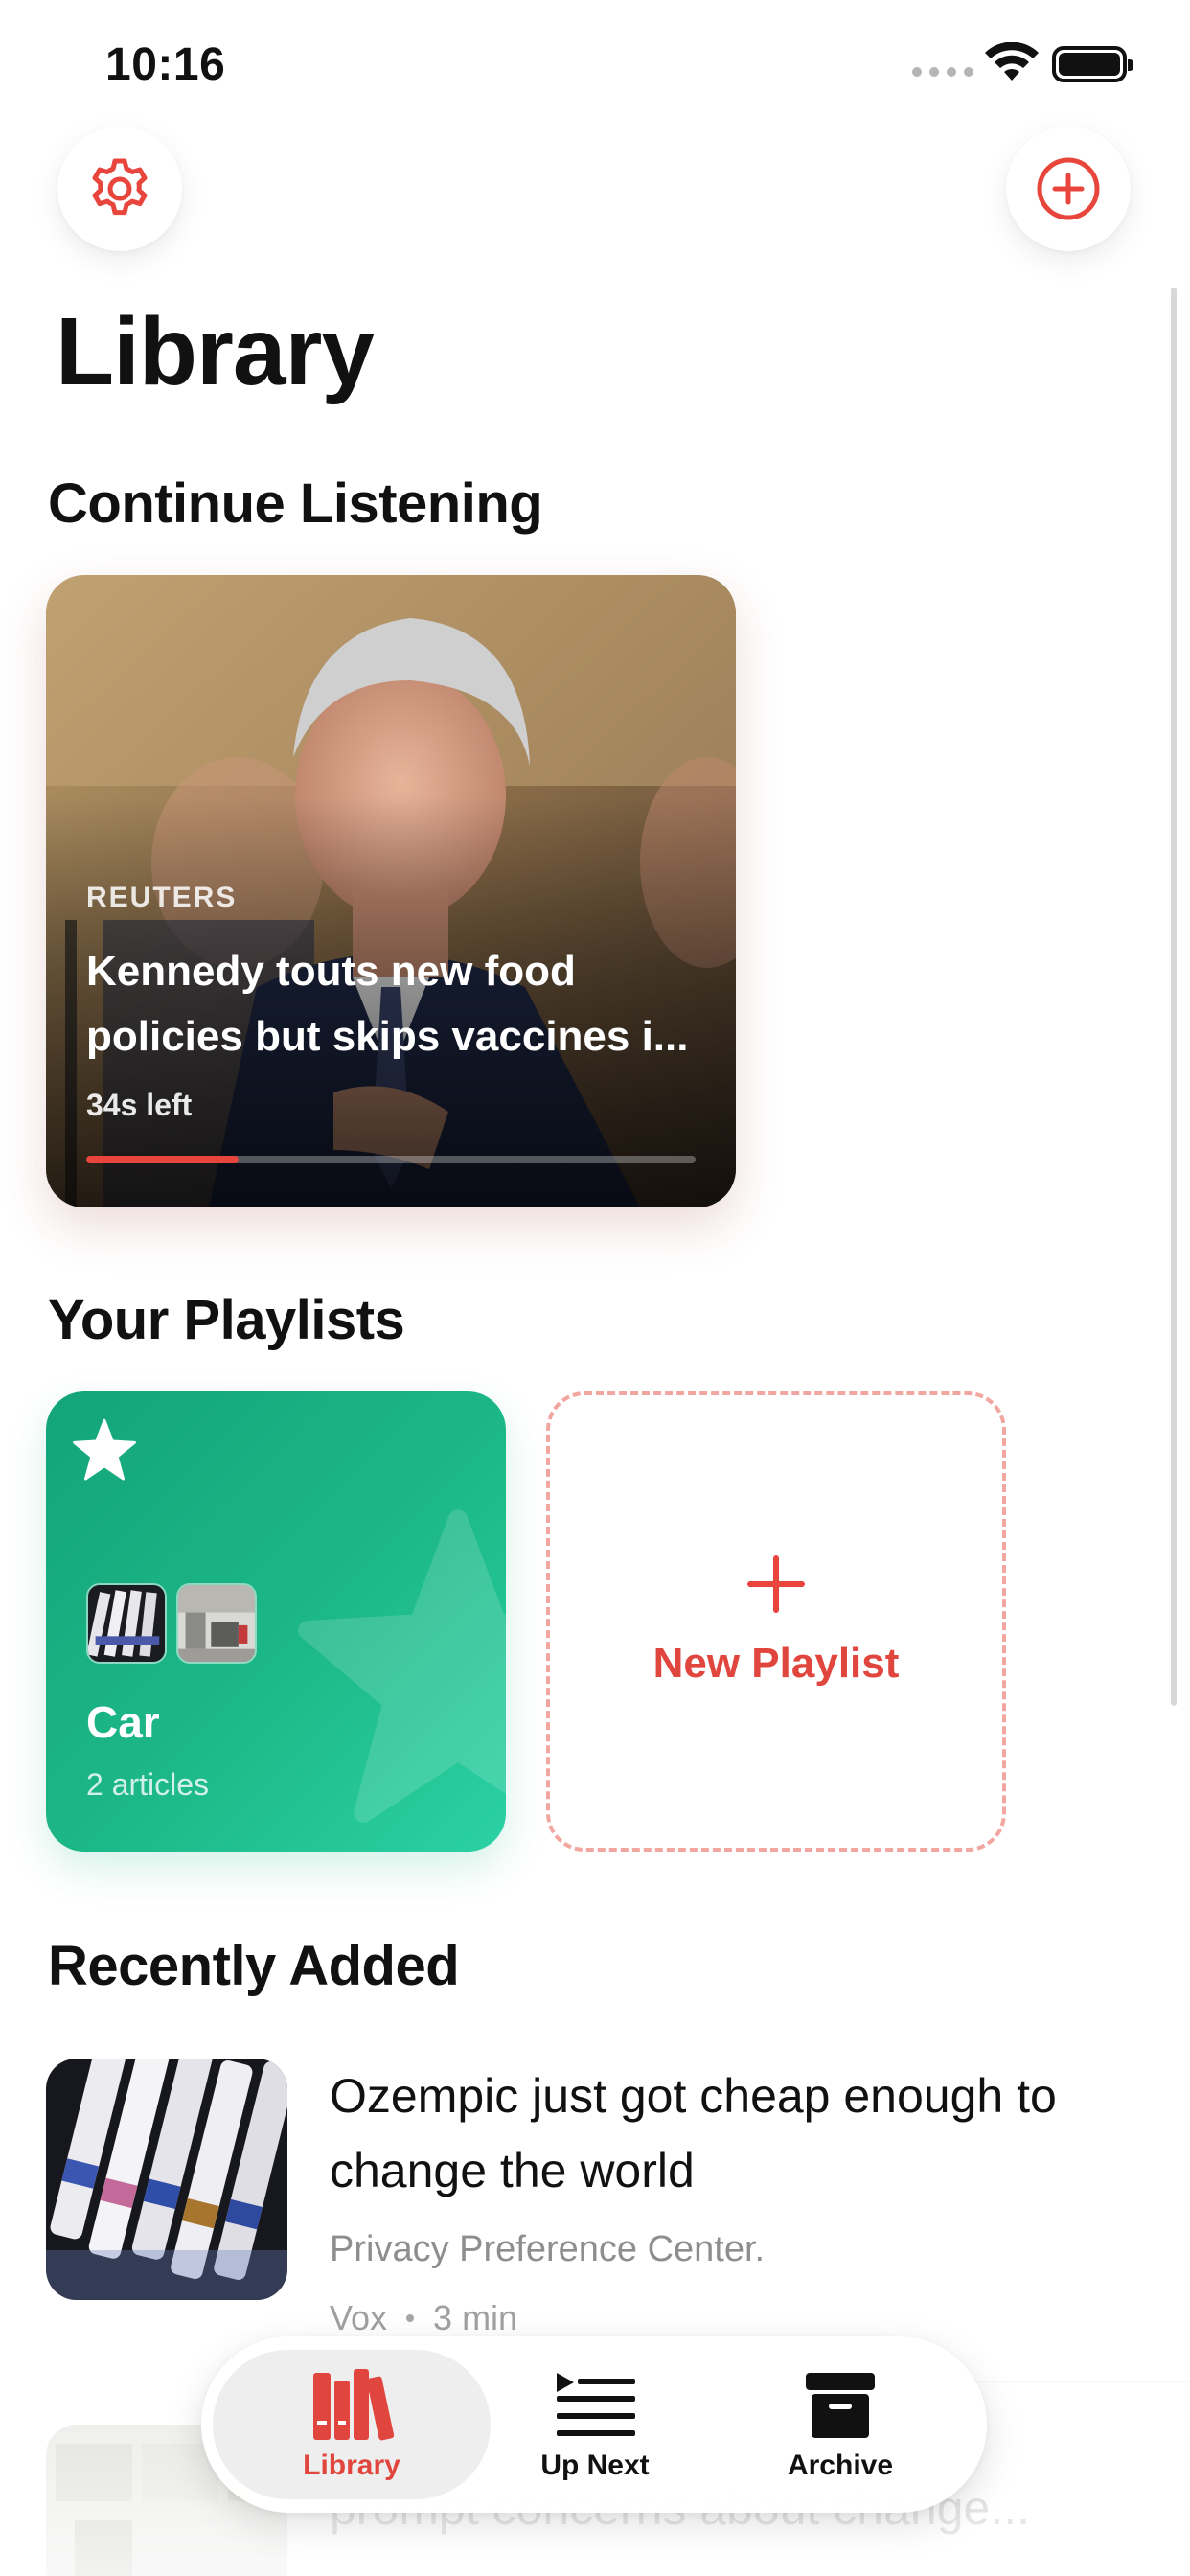 This screenshot has width=1190, height=2576. I want to click on your-playlists-heading: Your Playlists, so click(226, 1320).